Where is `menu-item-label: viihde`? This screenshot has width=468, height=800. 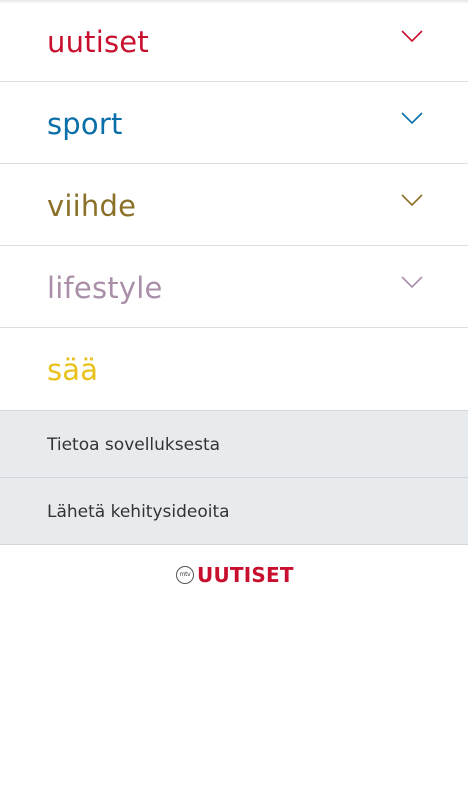 menu-item-label: viihde is located at coordinates (92, 206).